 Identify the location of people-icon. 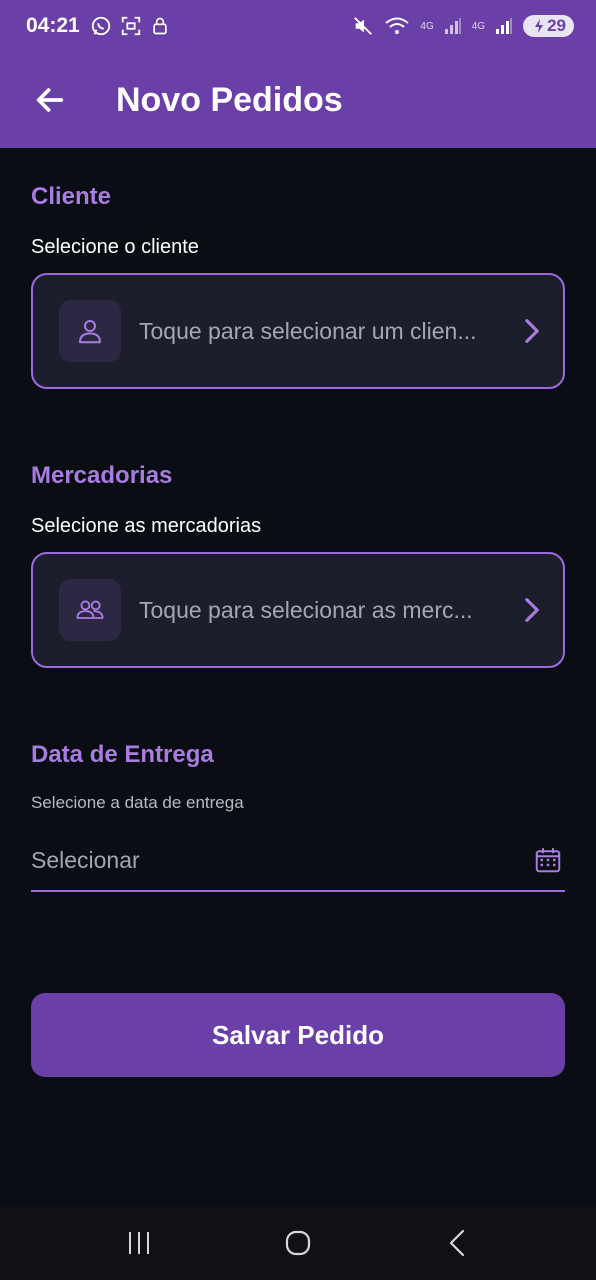
(90, 609).